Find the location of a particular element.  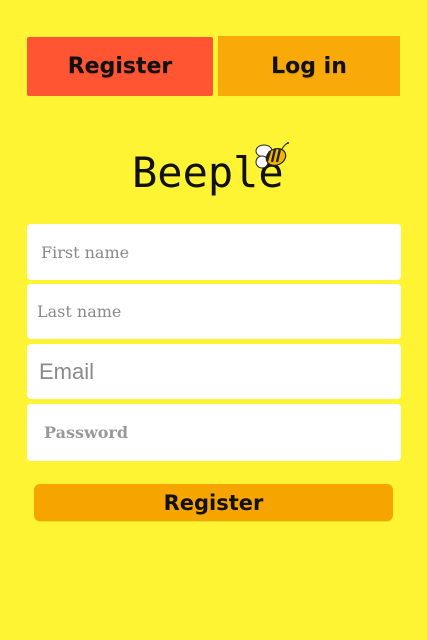

email-input is located at coordinates (220, 371).